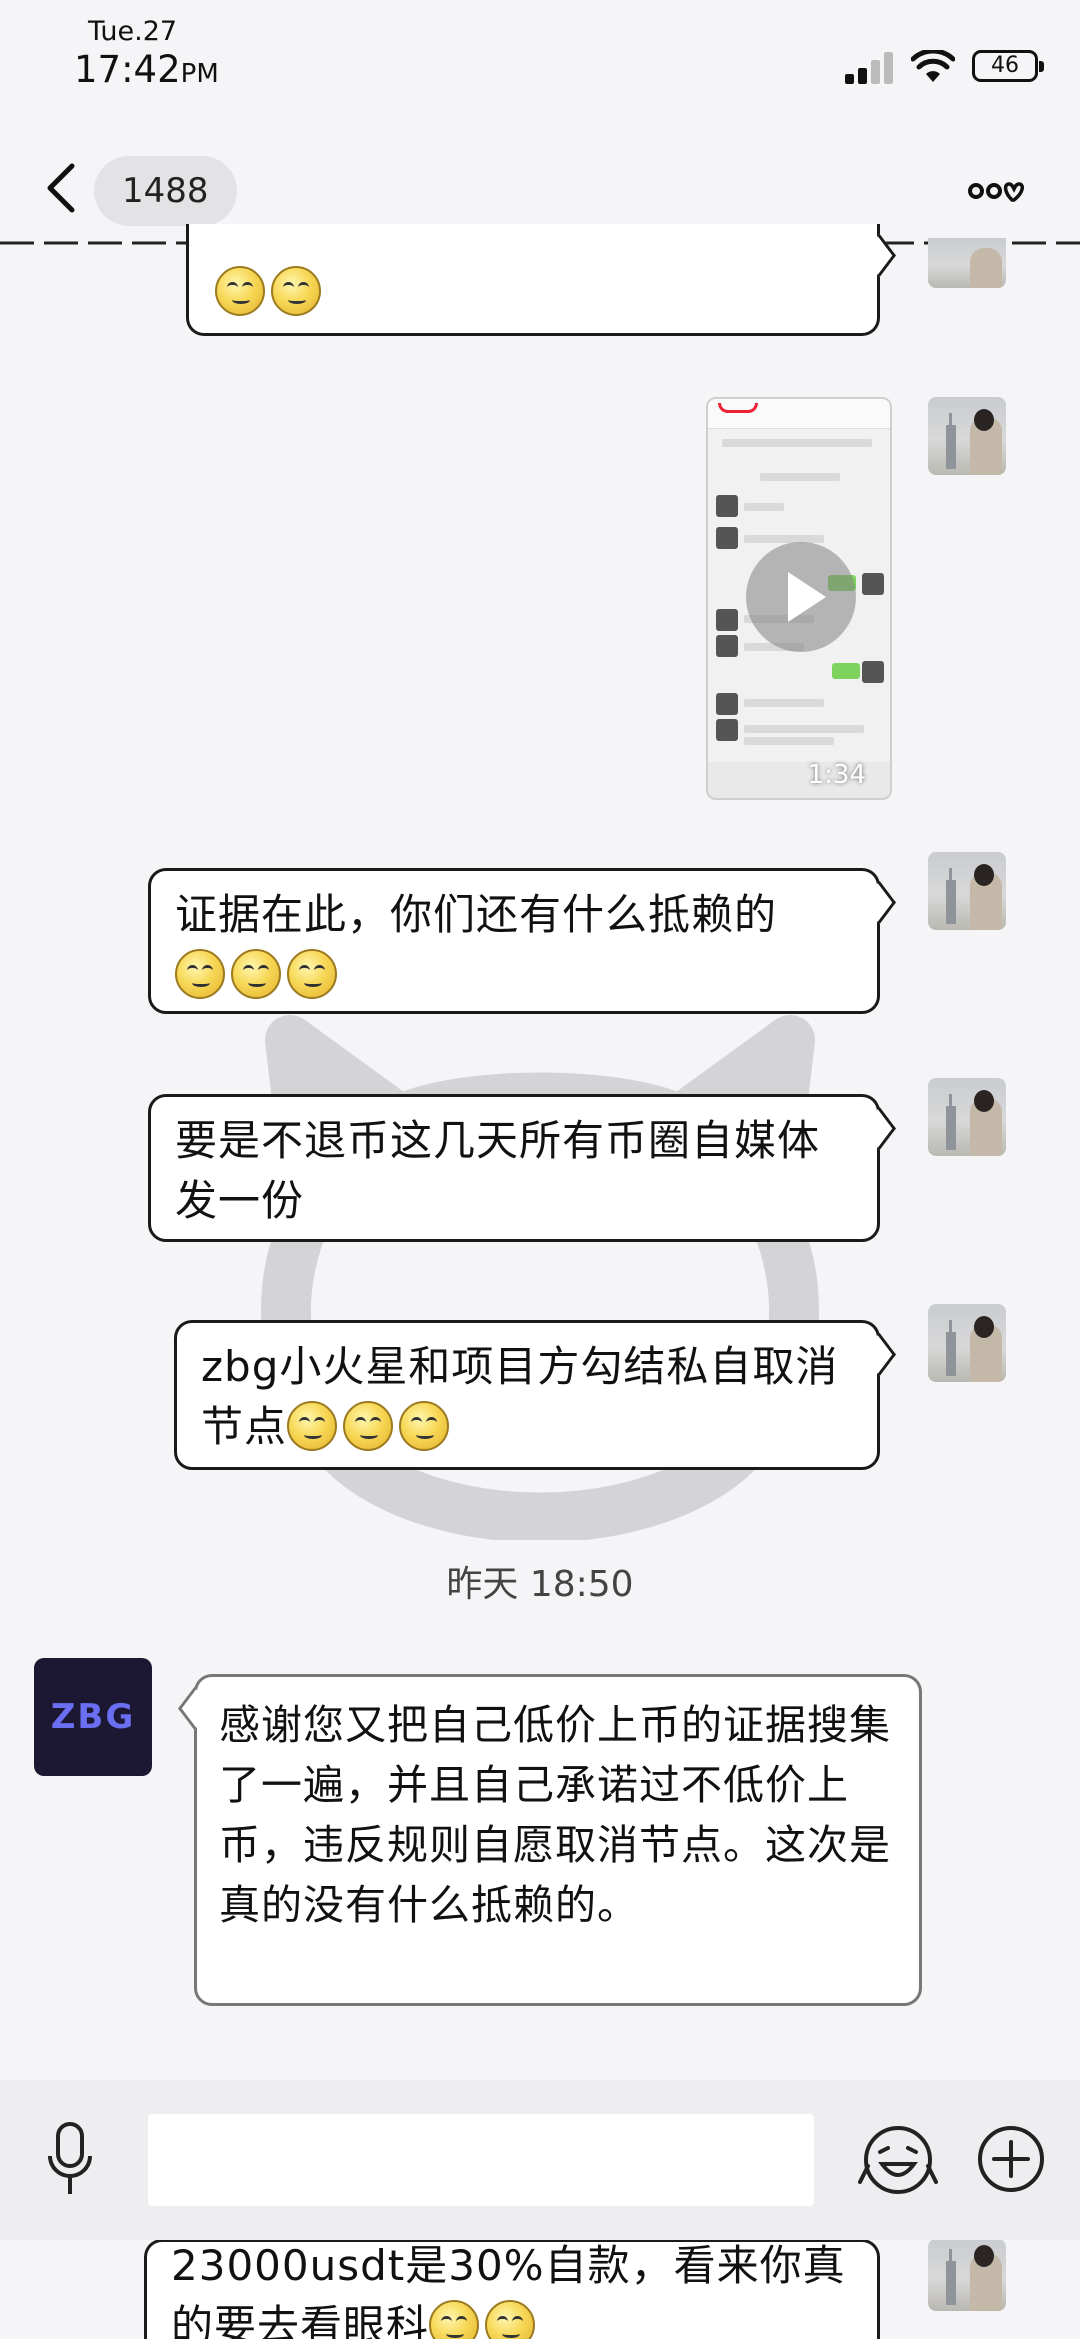 This screenshot has height=2339, width=1080. What do you see at coordinates (871, 67) in the screenshot?
I see `signal-icon` at bounding box center [871, 67].